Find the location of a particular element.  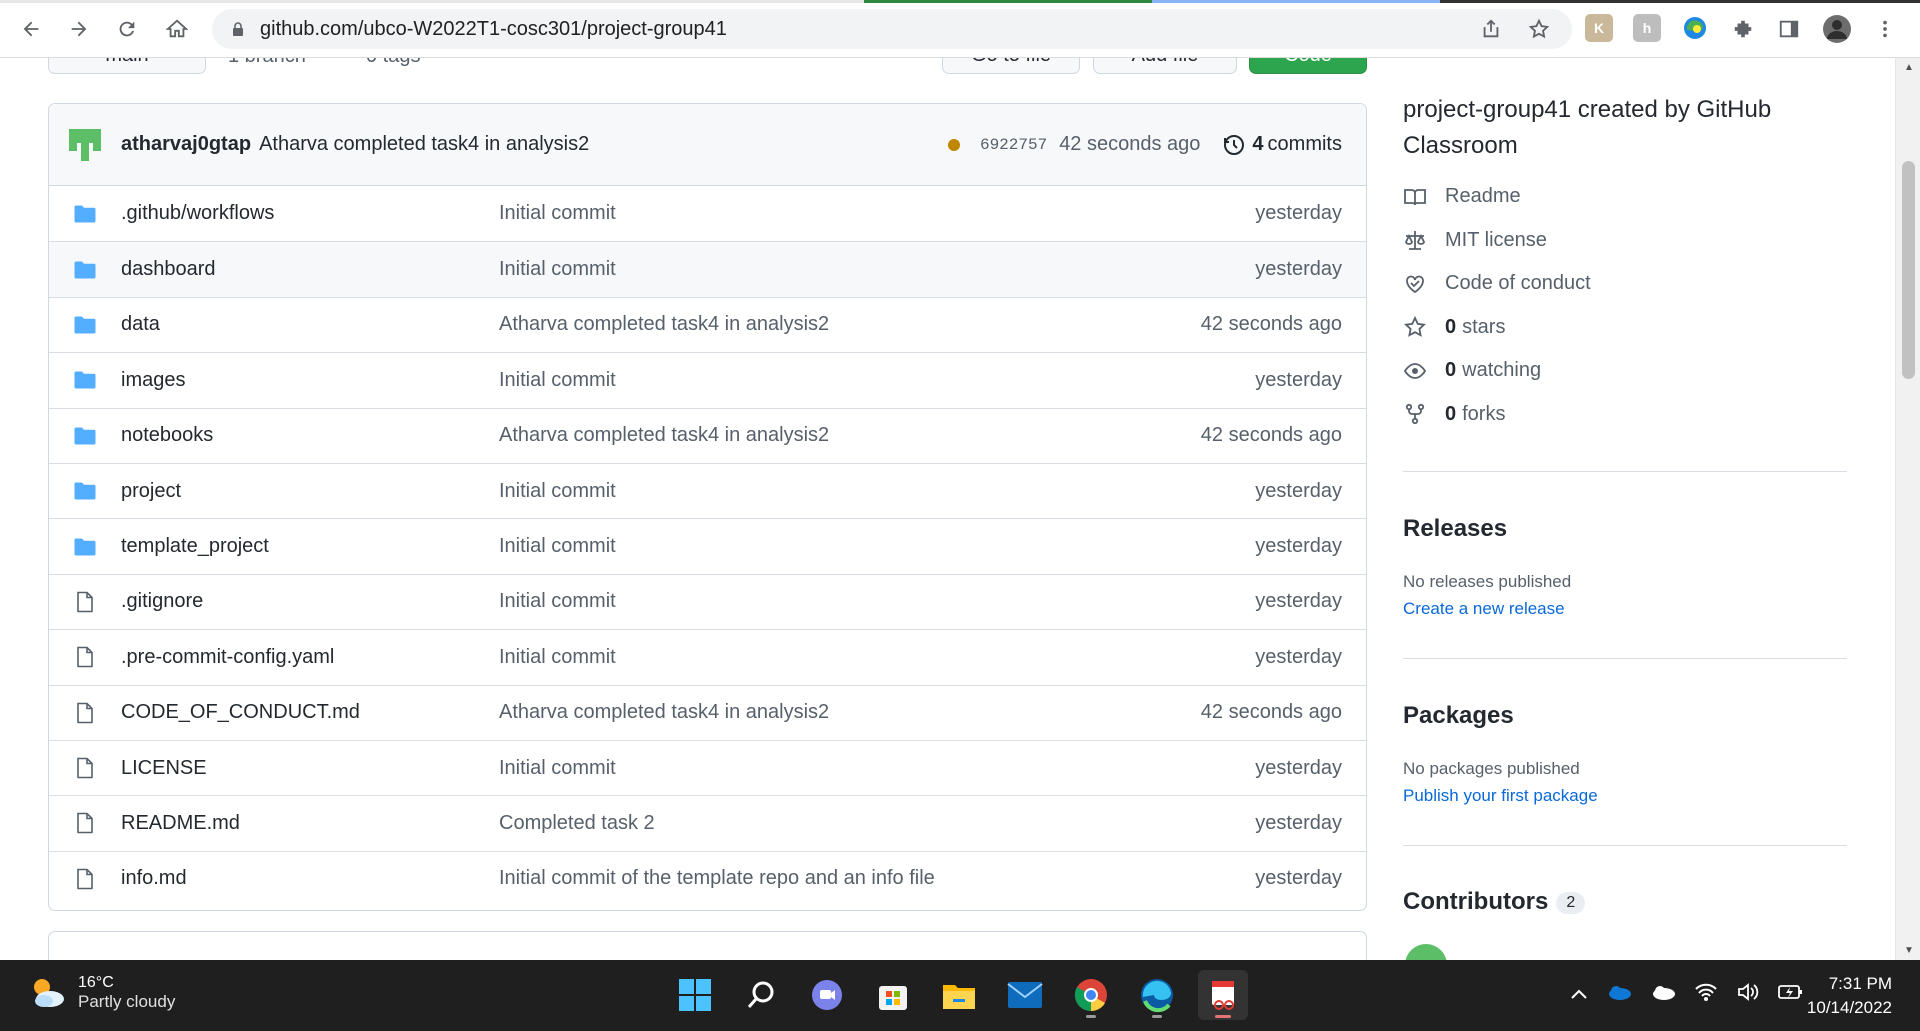

go-to-file-button: Go to file is located at coordinates (1011, 66).